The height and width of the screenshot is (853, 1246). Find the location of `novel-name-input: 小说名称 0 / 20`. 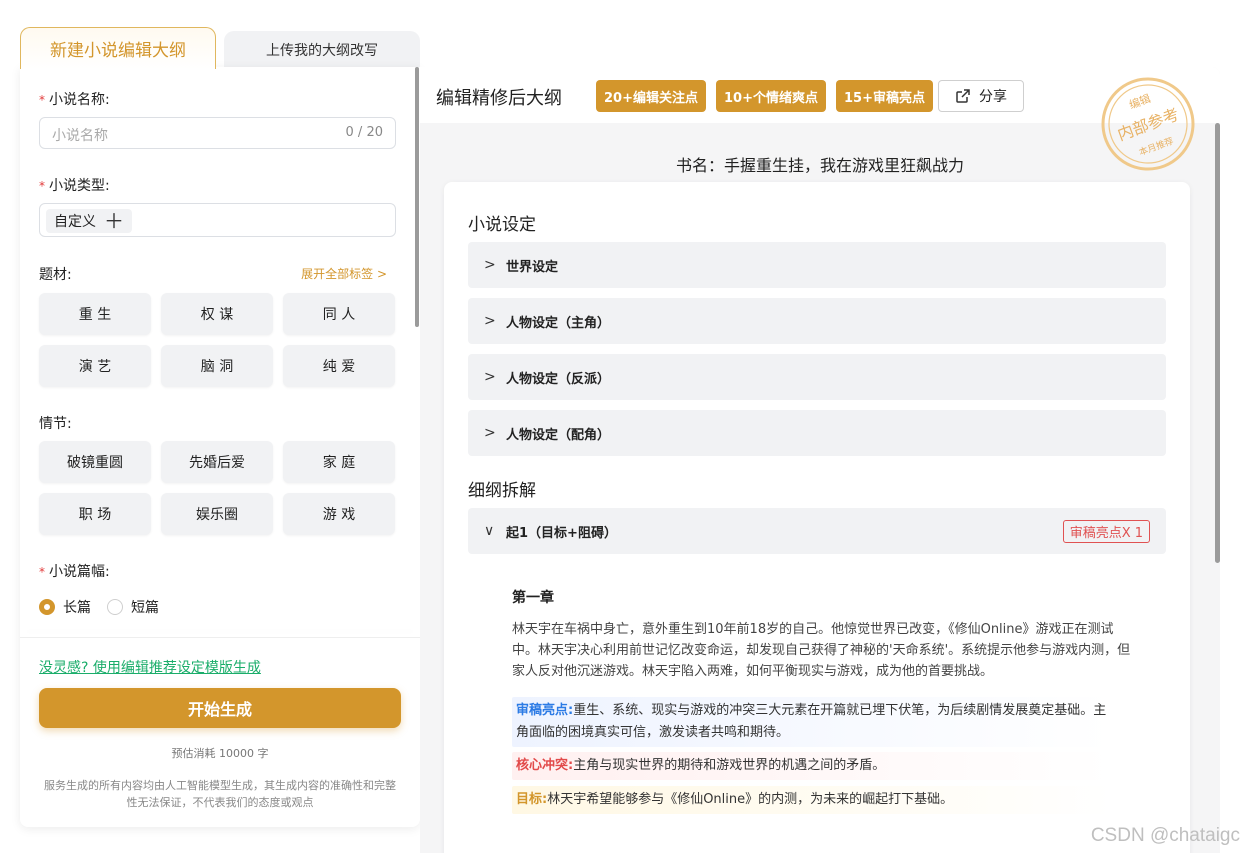

novel-name-input: 小说名称 0 / 20 is located at coordinates (217, 133).